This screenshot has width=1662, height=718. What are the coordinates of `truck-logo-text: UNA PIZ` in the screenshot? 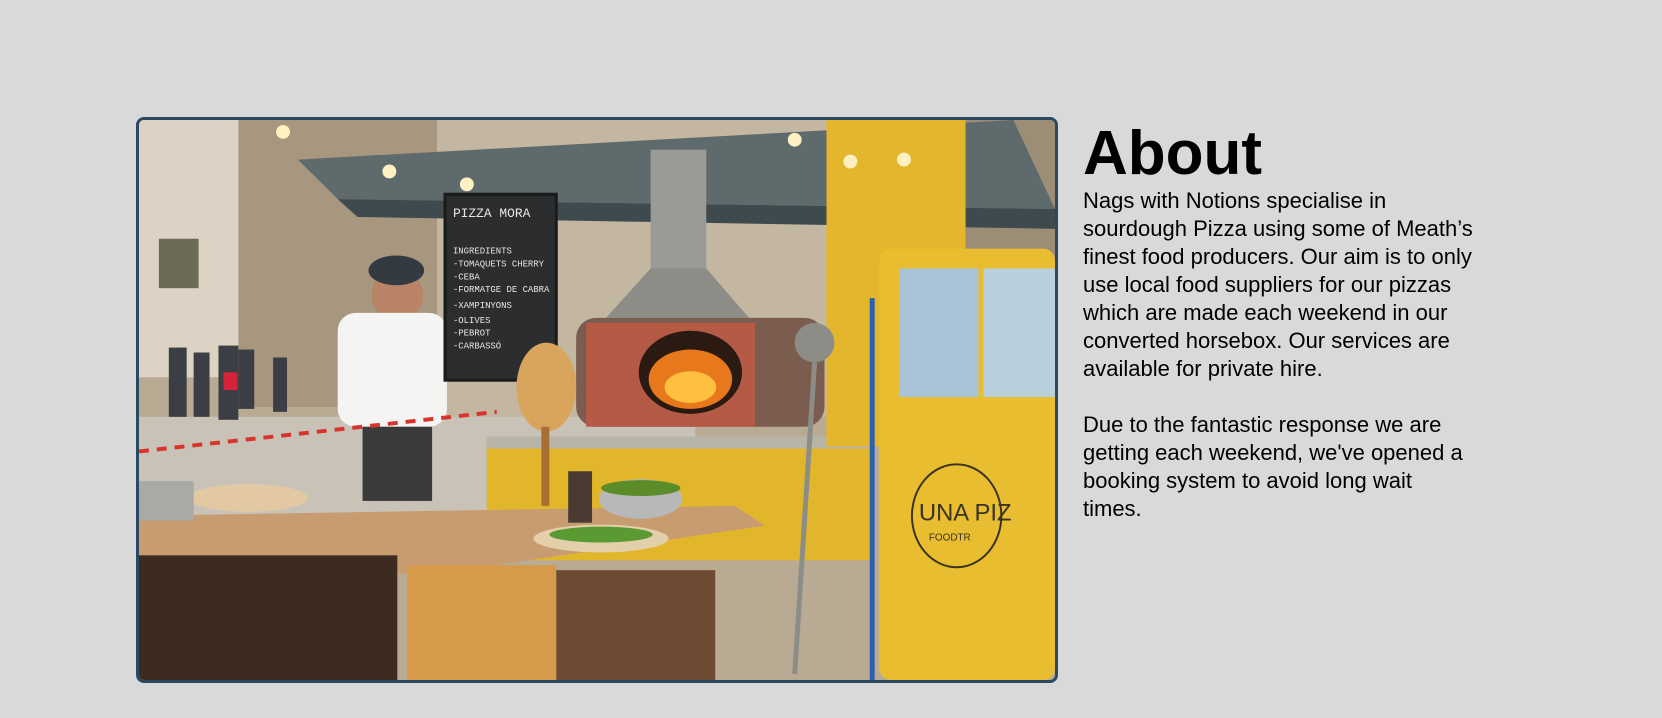 It's located at (965, 513).